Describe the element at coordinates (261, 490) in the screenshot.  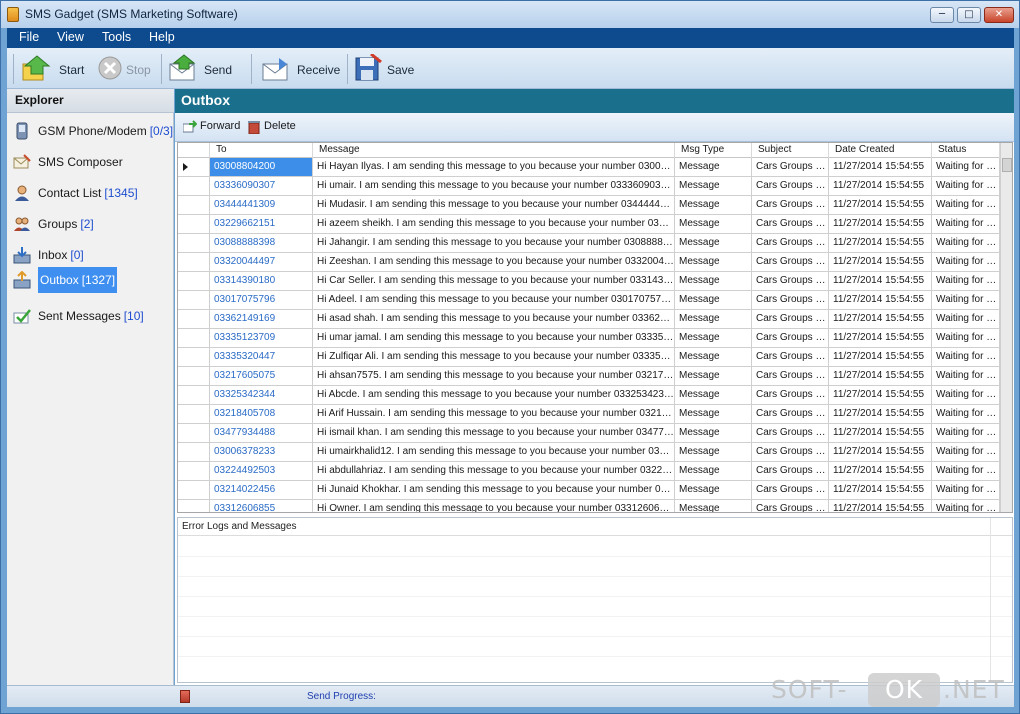
I see `cell-to: 03214022456` at that location.